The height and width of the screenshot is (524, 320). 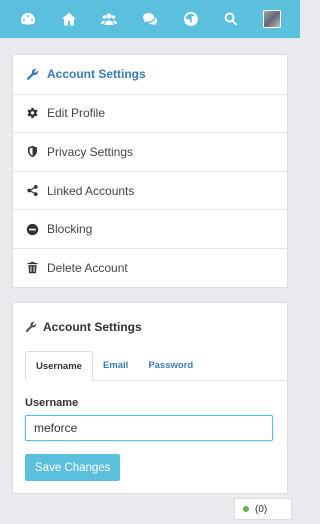 What do you see at coordinates (109, 19) in the screenshot?
I see `users-icon` at bounding box center [109, 19].